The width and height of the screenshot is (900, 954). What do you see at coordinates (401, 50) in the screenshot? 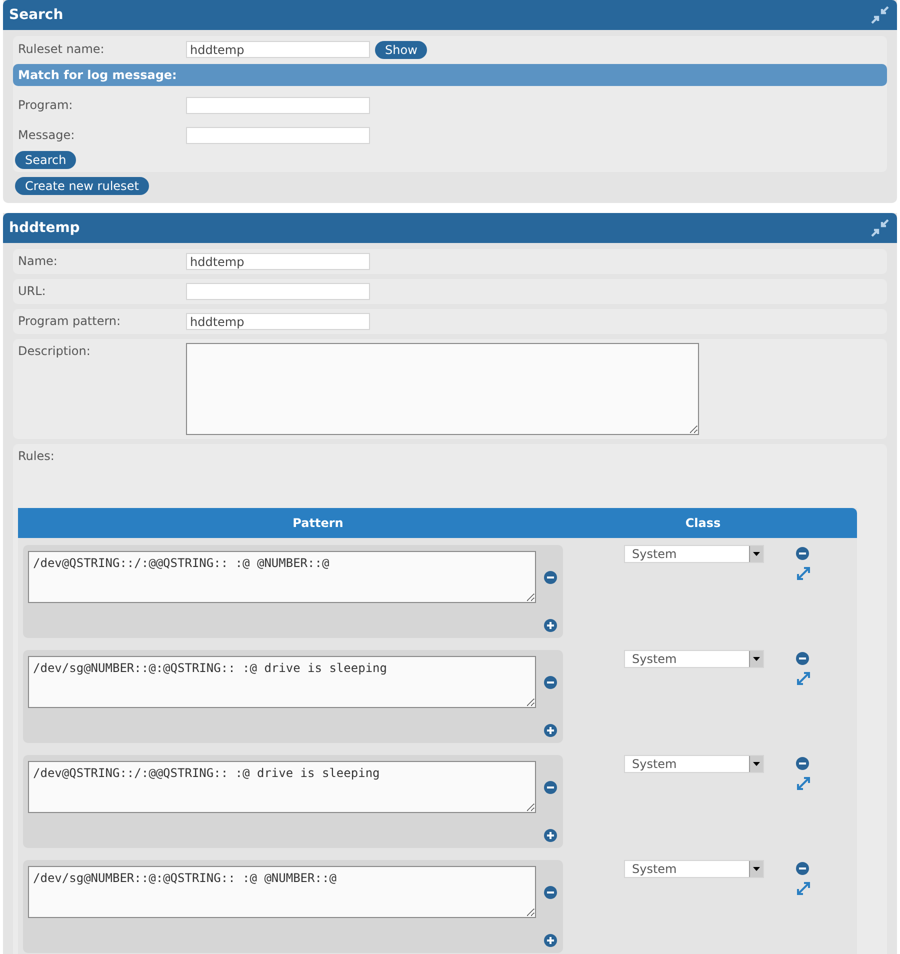
I see `show-button: Show` at bounding box center [401, 50].